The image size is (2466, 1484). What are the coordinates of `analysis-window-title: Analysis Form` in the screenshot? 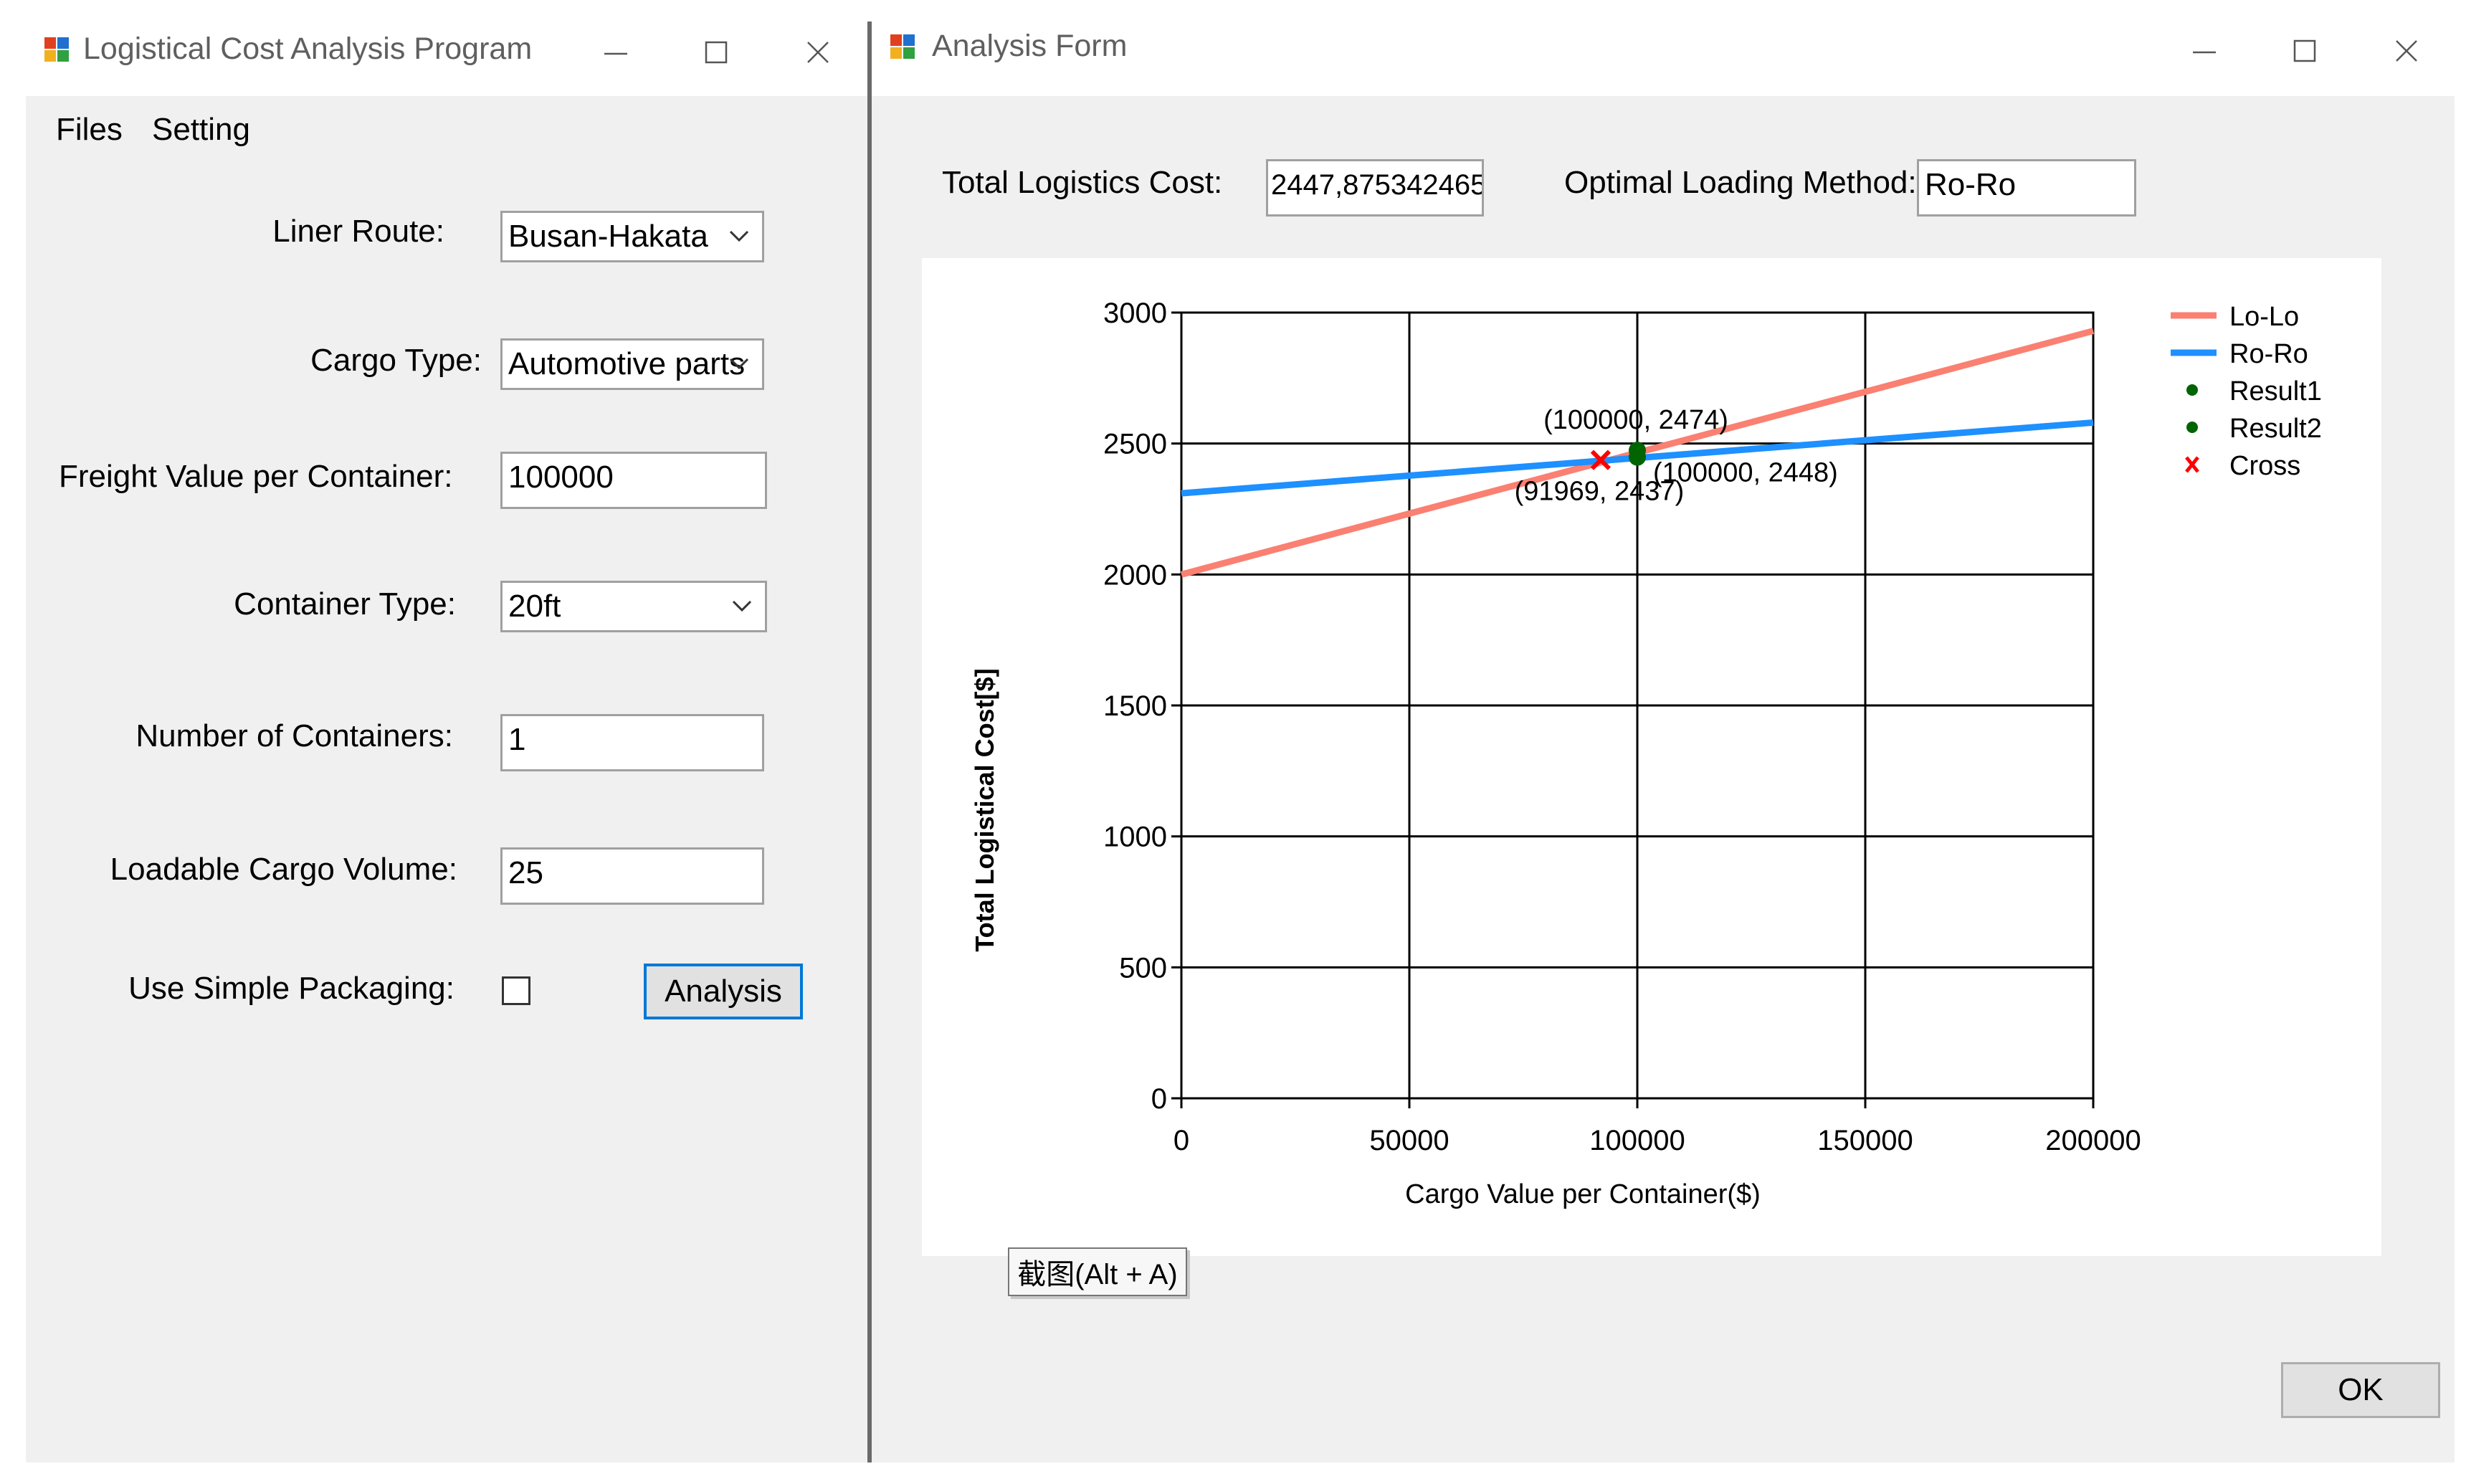 It's located at (1030, 46).